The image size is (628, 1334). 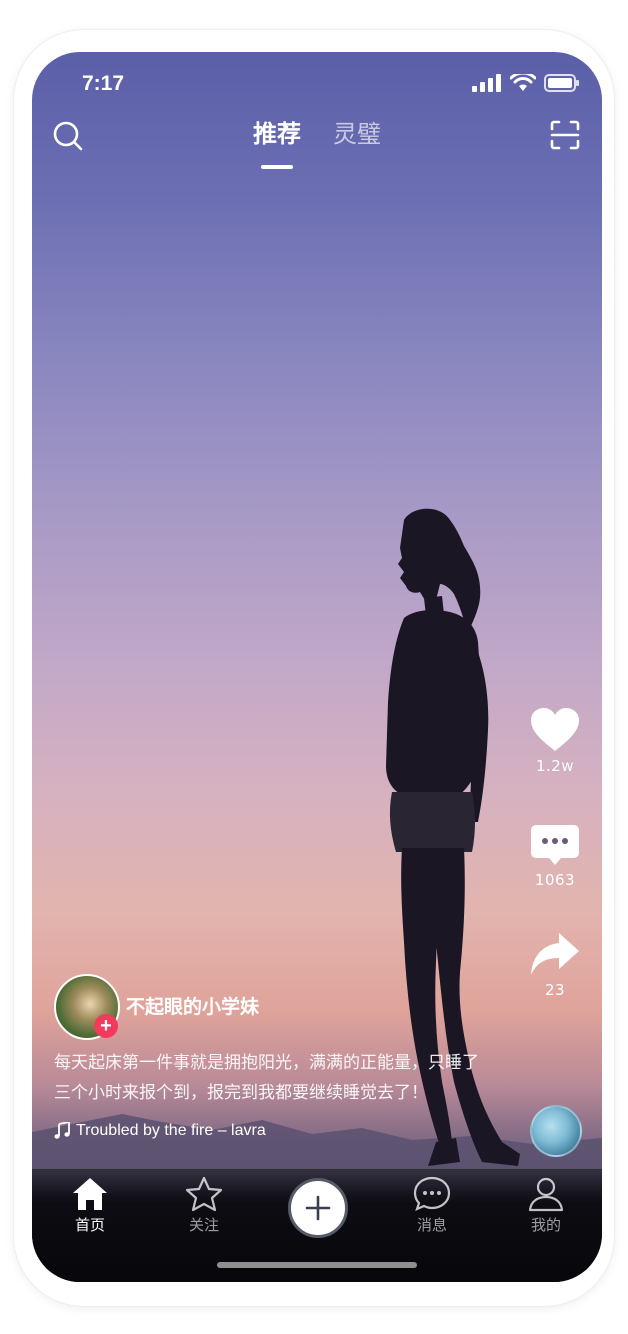 I want to click on publish-button, so click(x=318, y=1208).